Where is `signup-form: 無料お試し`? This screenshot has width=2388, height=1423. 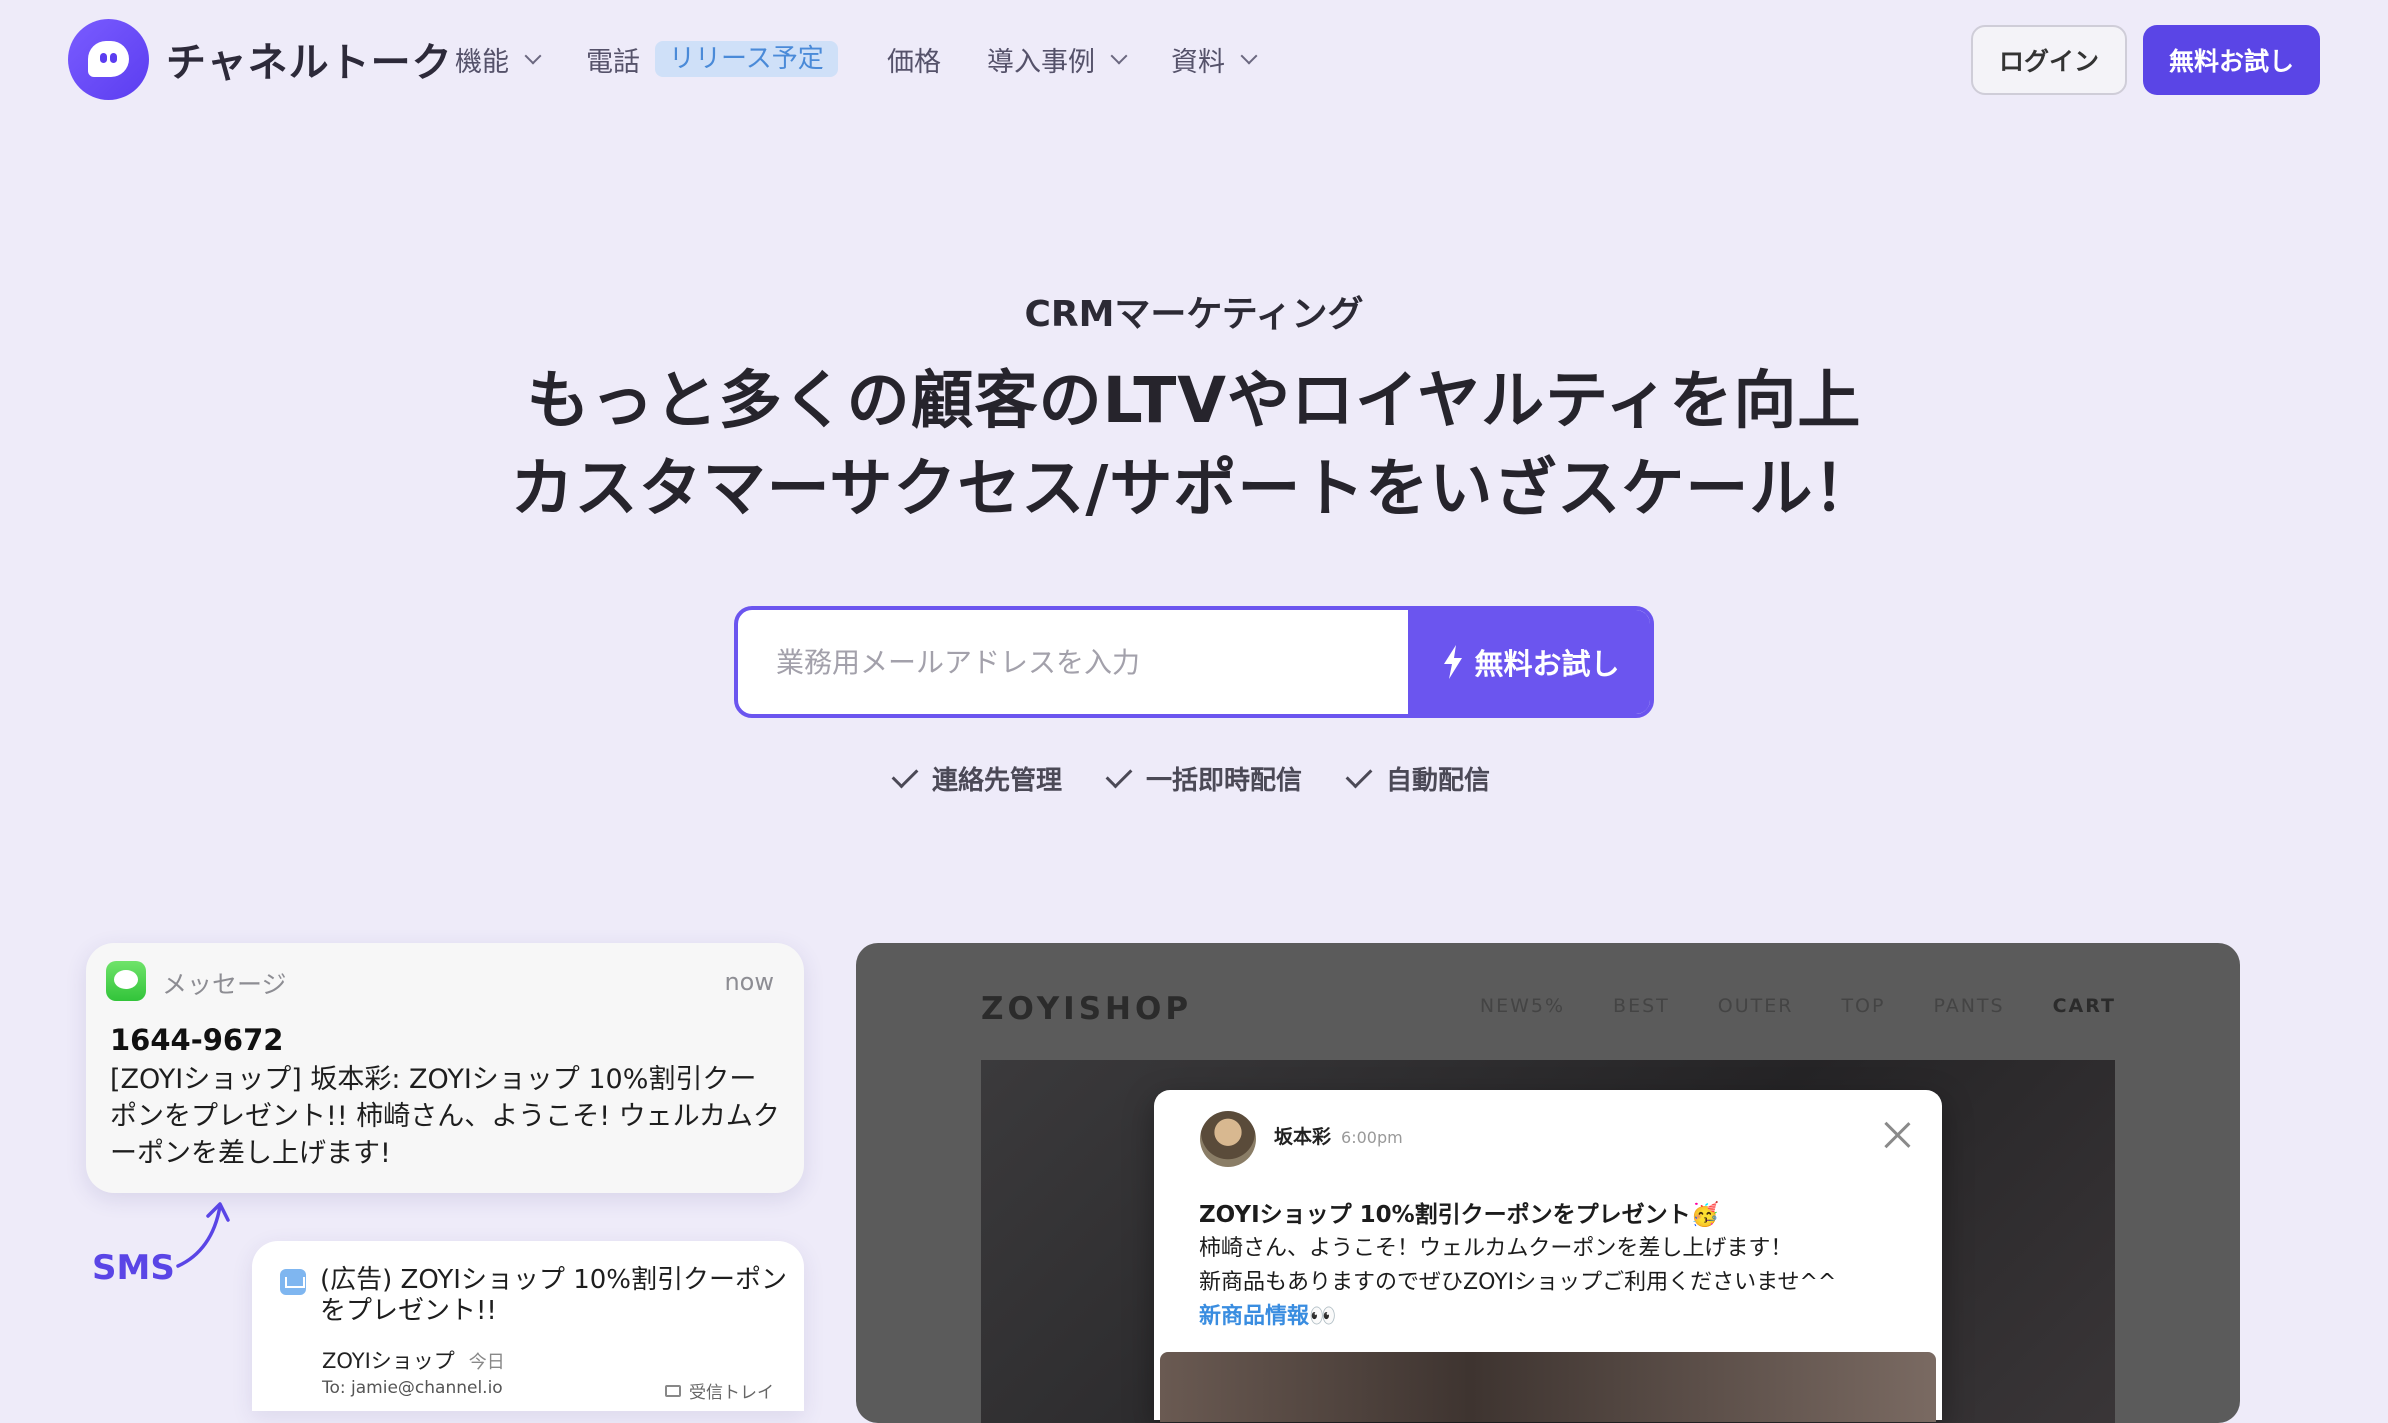
signup-form: 無料お試し is located at coordinates (1194, 662).